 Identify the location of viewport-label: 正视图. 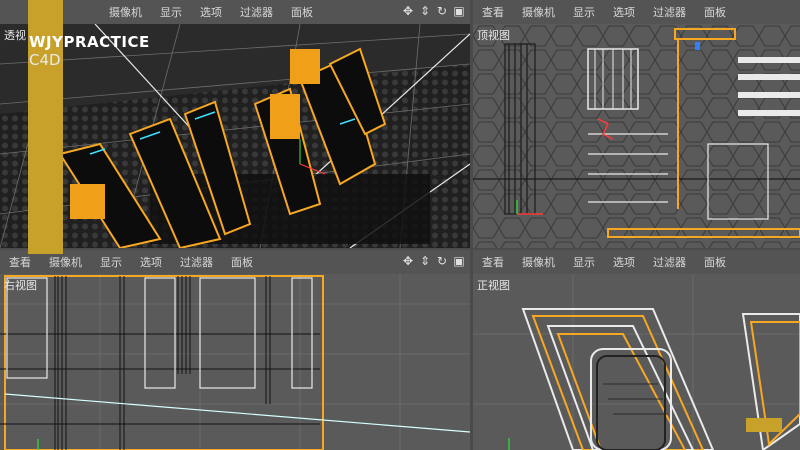
(493, 285).